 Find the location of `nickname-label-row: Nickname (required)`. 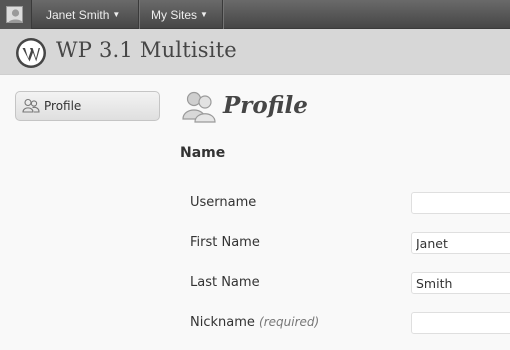

nickname-label-row: Nickname (required) is located at coordinates (254, 322).